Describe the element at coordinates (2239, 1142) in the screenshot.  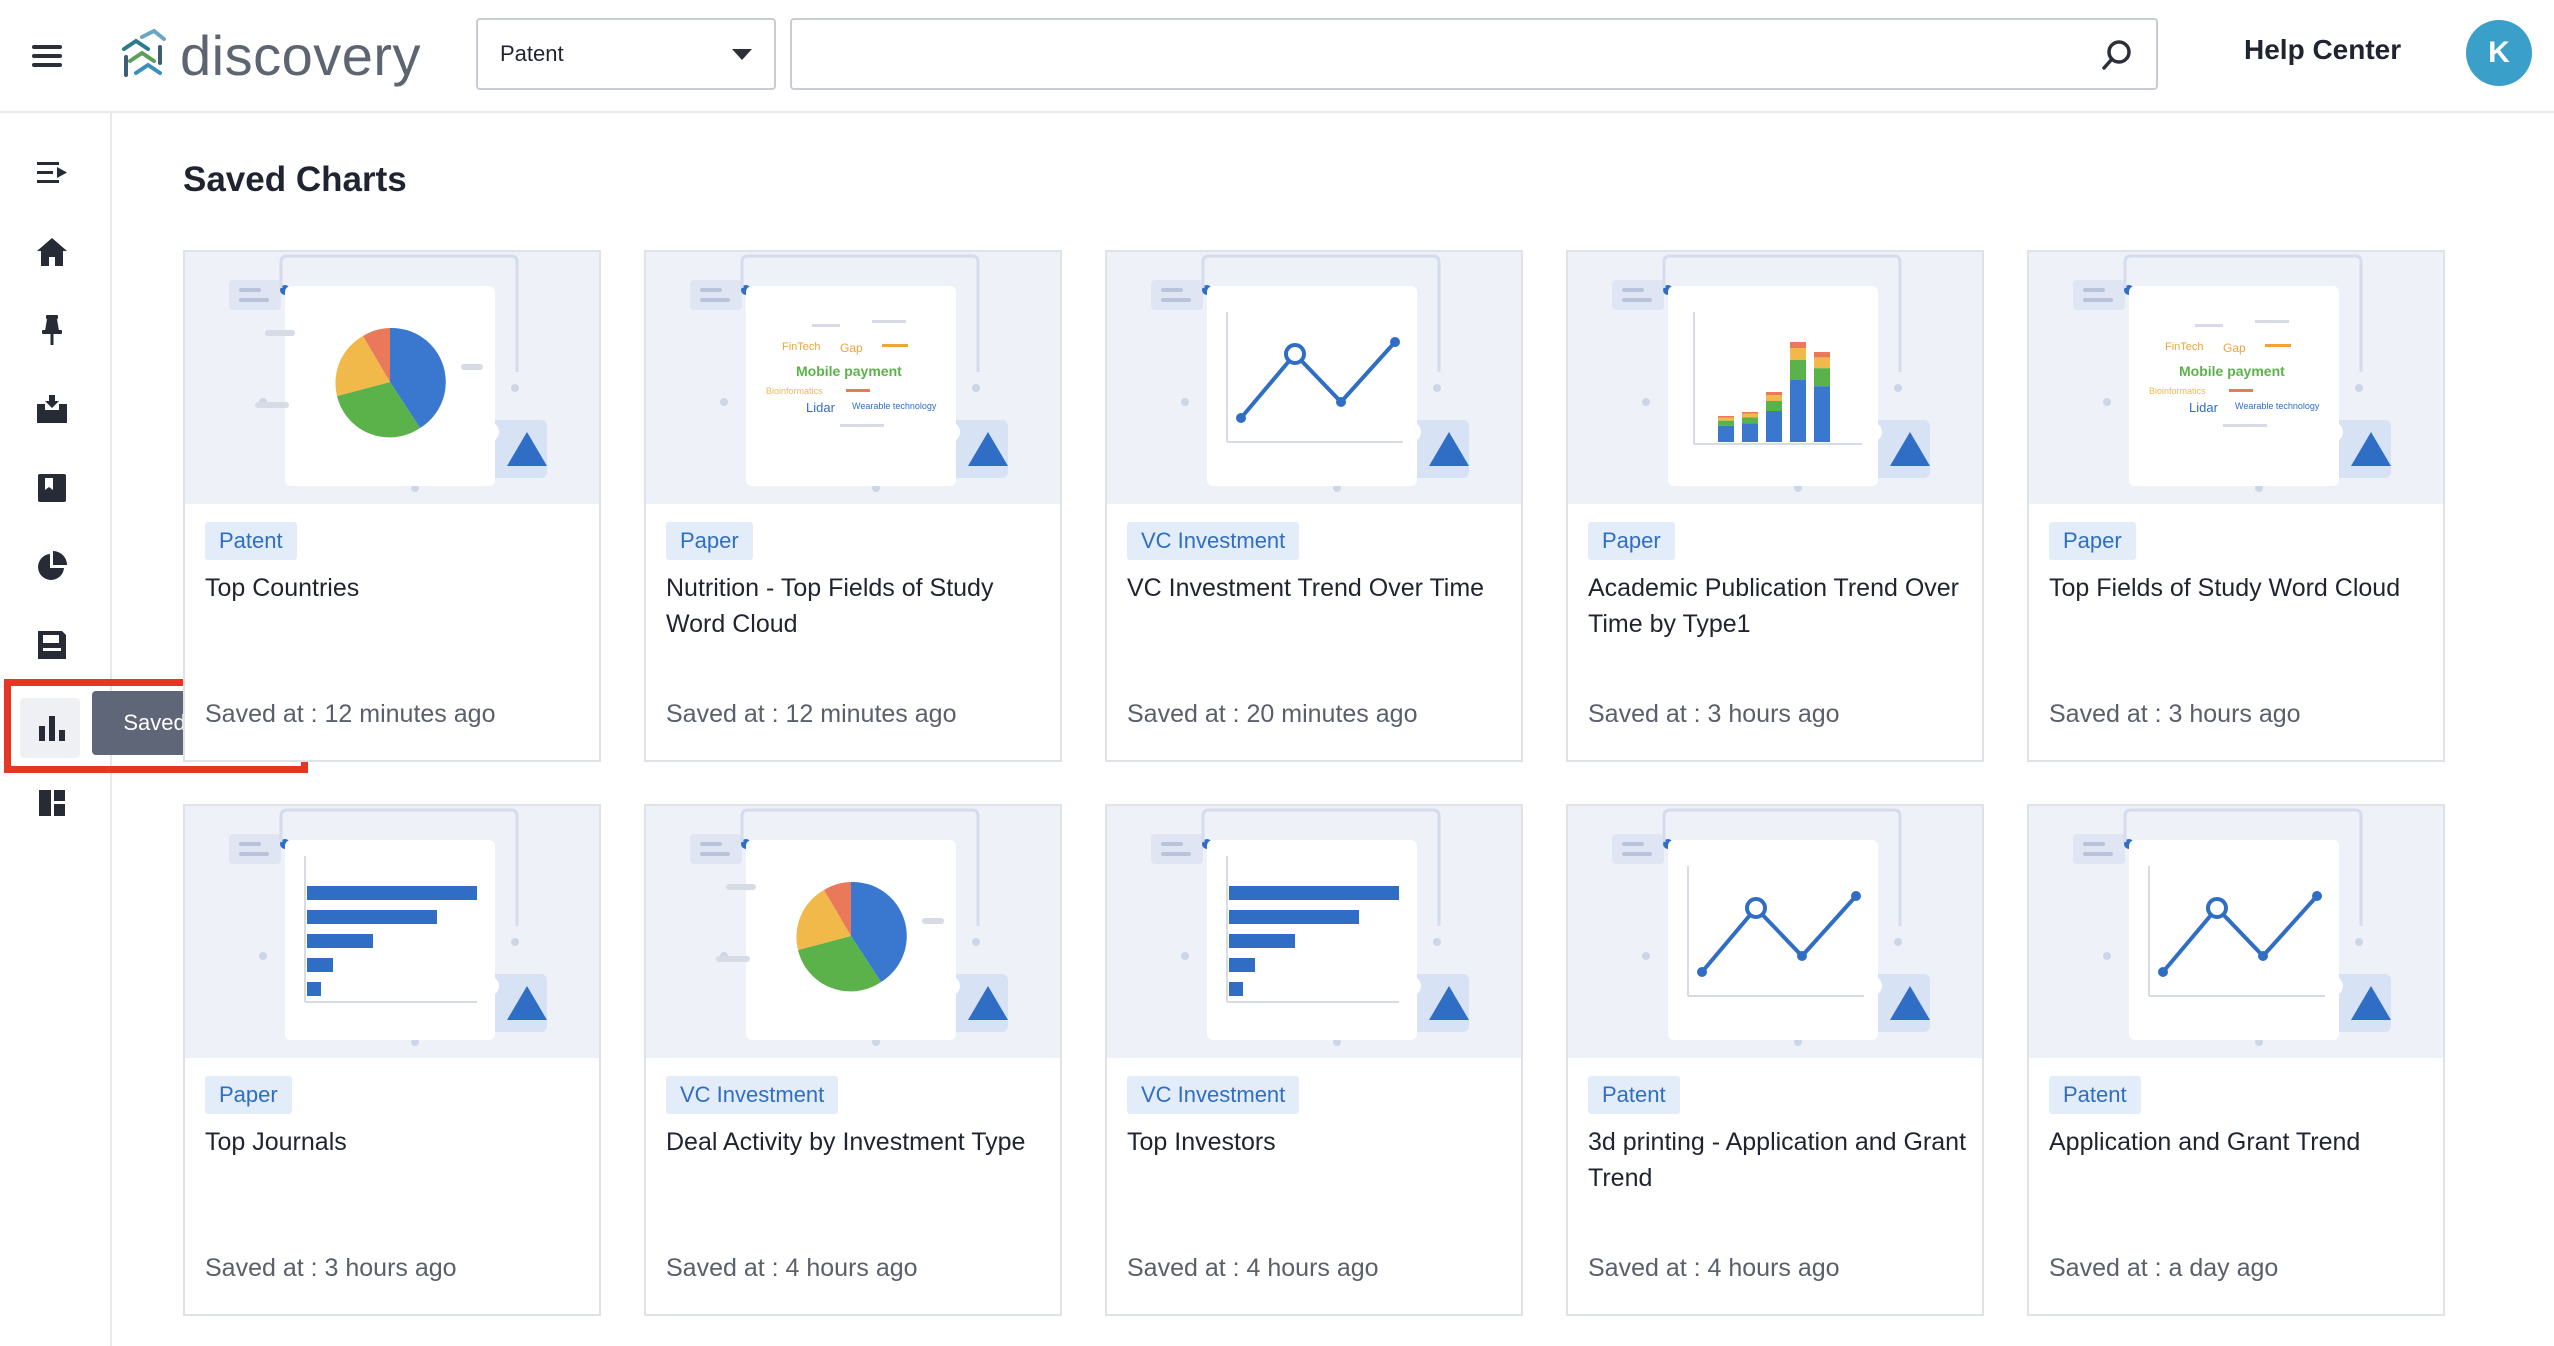
I see `chart-title: Application and Grant Trend` at that location.